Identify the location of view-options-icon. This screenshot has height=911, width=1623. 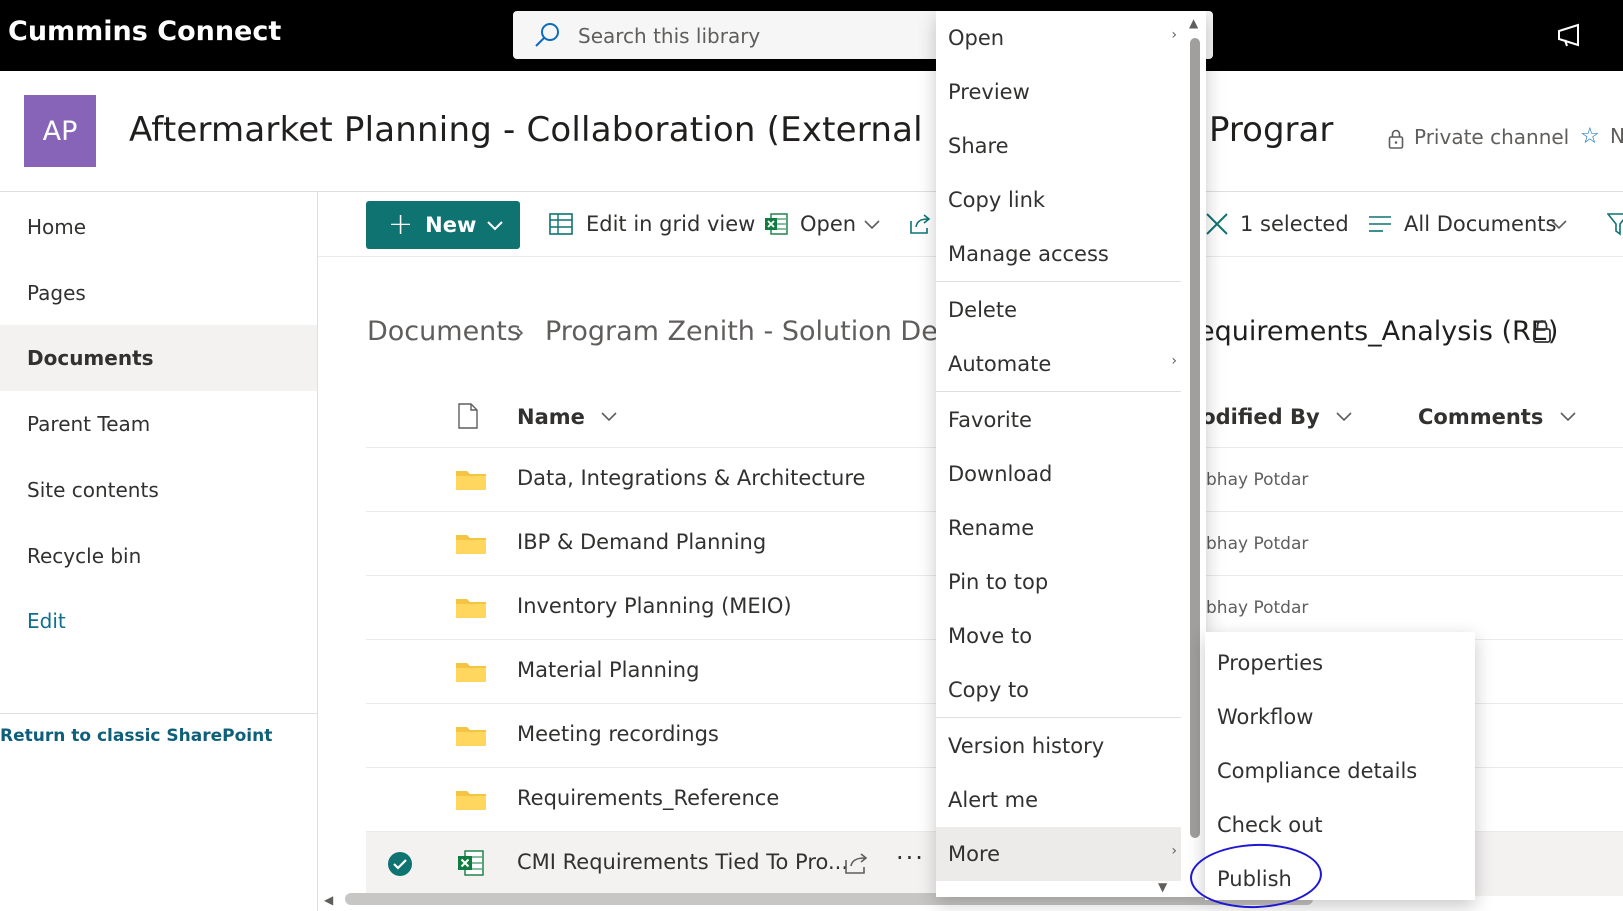
(1380, 224).